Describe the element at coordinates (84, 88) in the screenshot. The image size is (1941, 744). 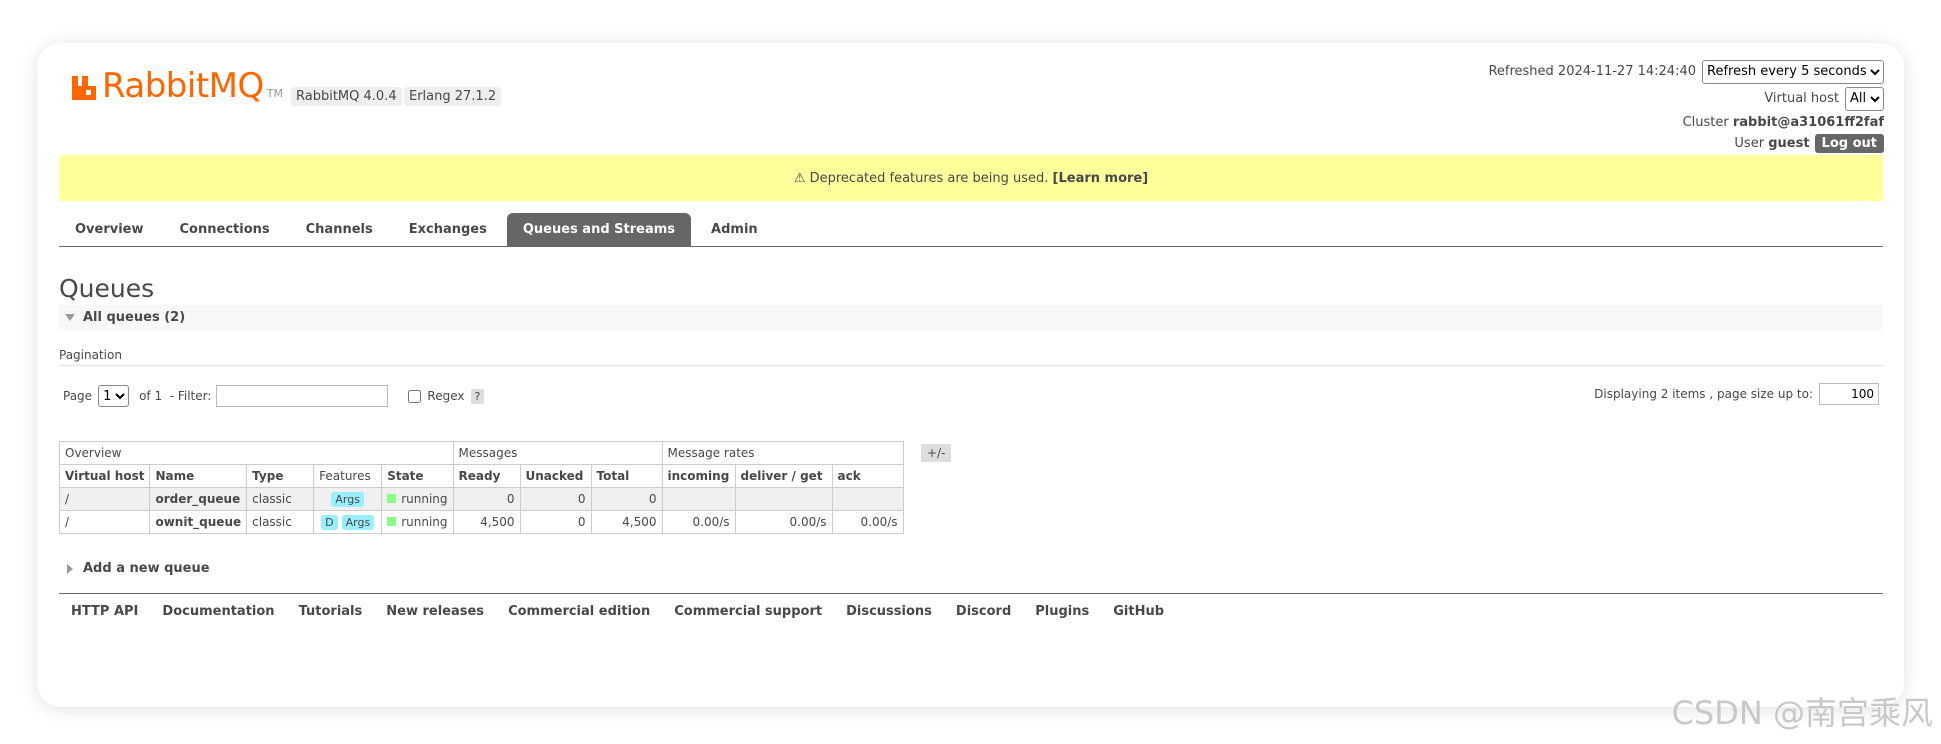
I see `rabbitmq-logo-icon` at that location.